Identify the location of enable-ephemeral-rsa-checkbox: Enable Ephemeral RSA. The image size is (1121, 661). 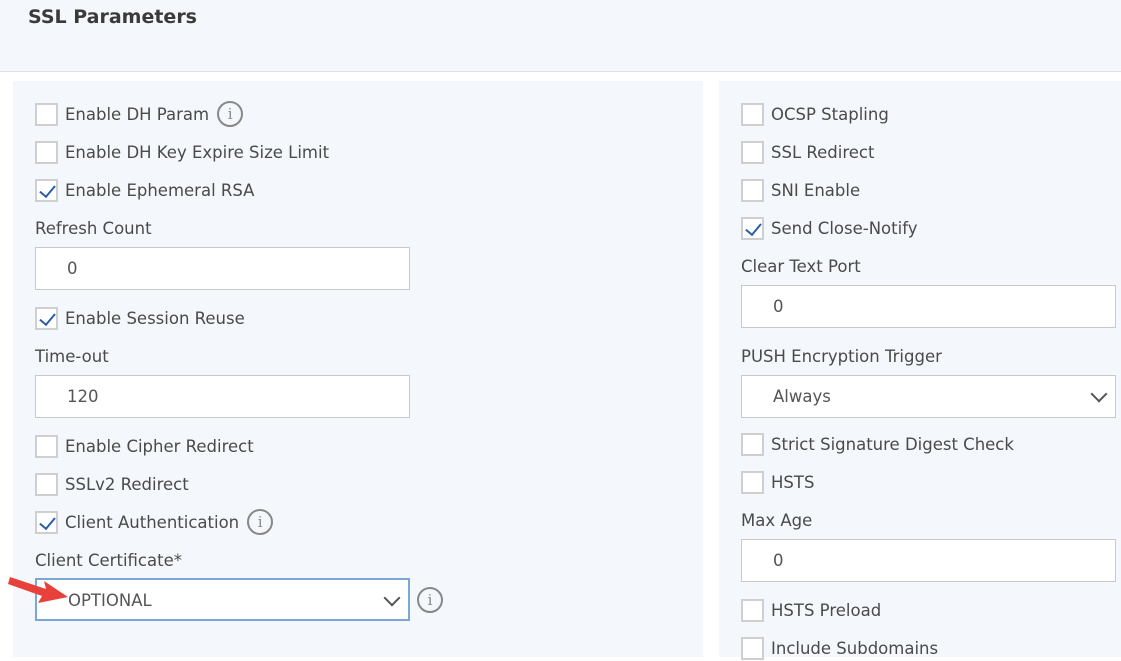
(144, 190).